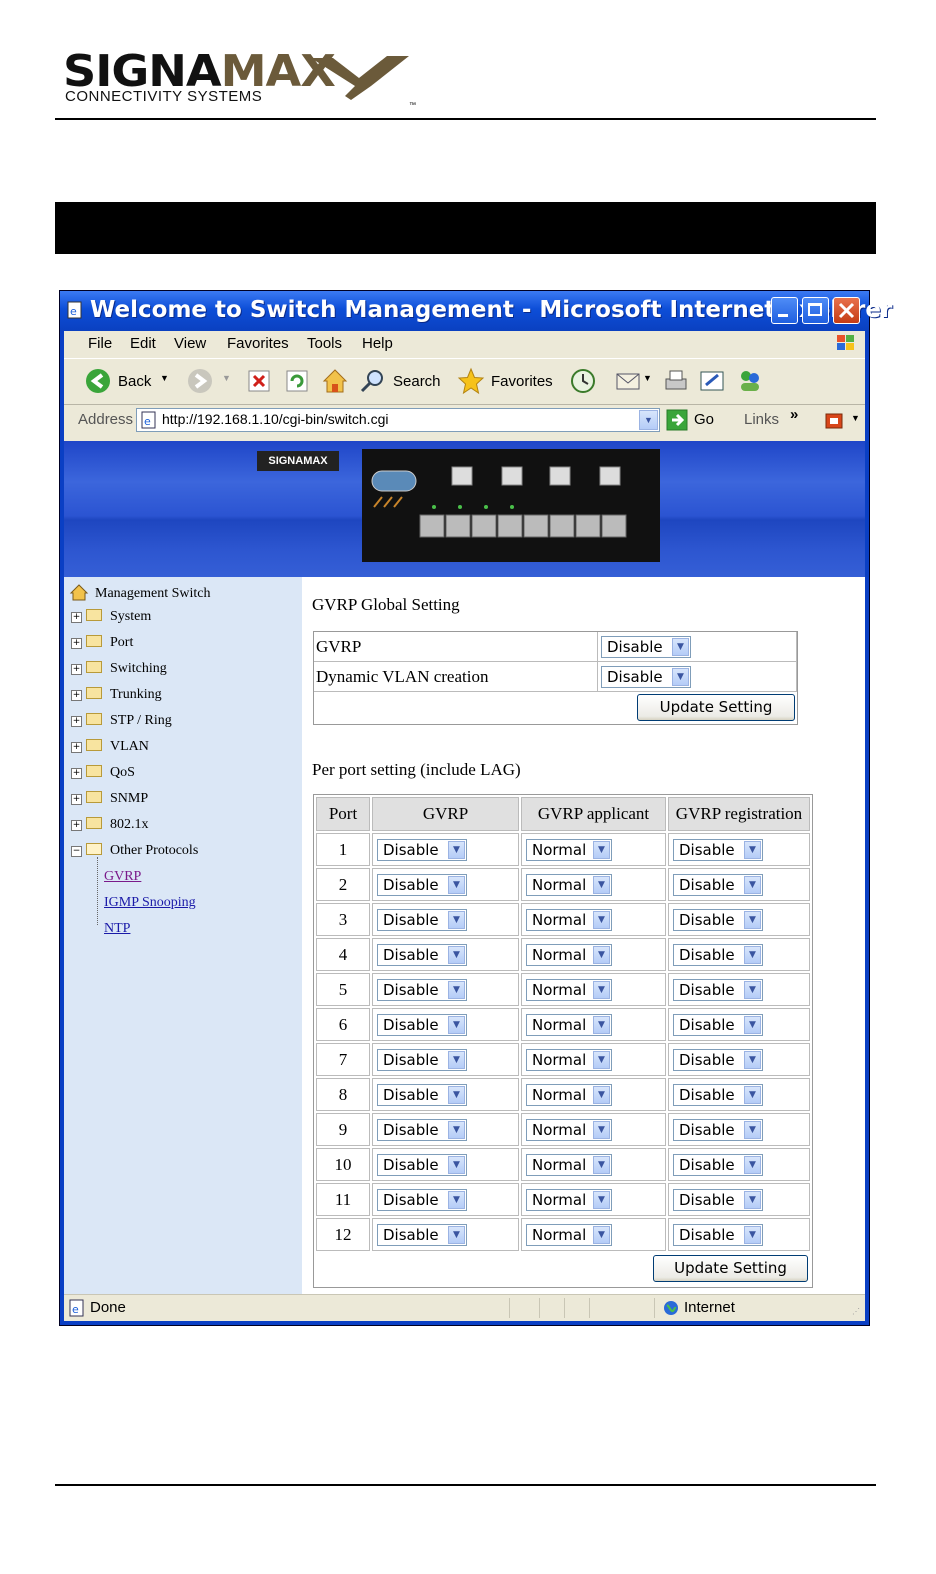  What do you see at coordinates (784, 310) in the screenshot?
I see `minimize-button` at bounding box center [784, 310].